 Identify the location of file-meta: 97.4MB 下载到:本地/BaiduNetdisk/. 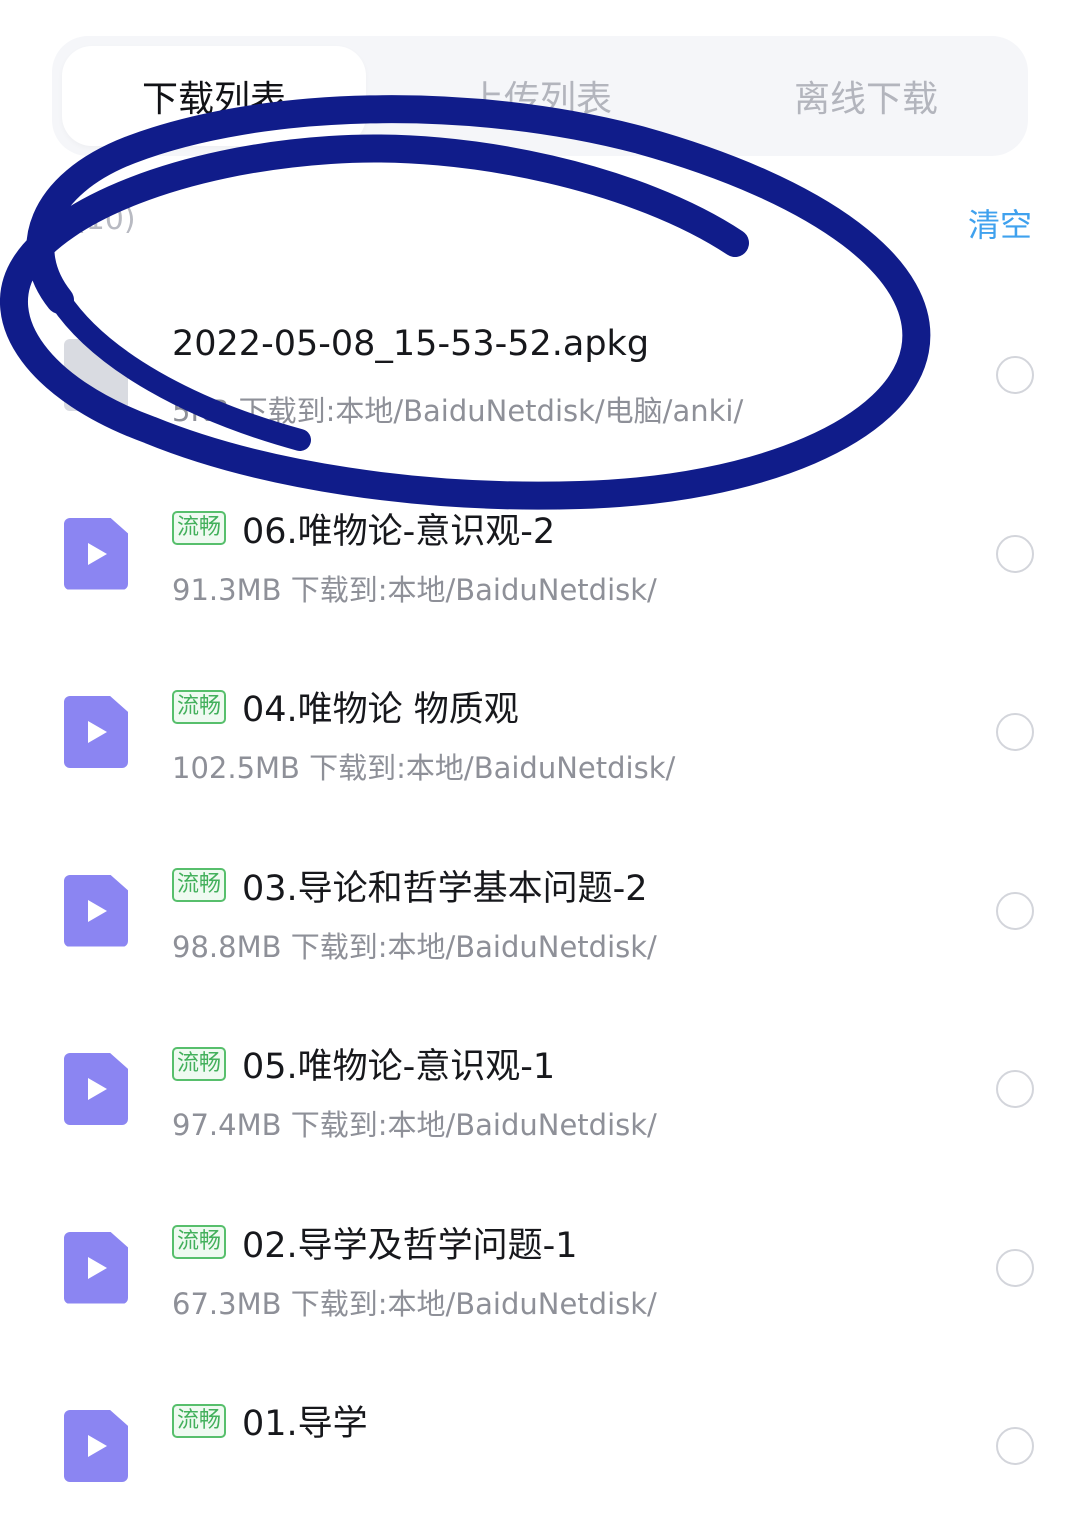
(414, 1125).